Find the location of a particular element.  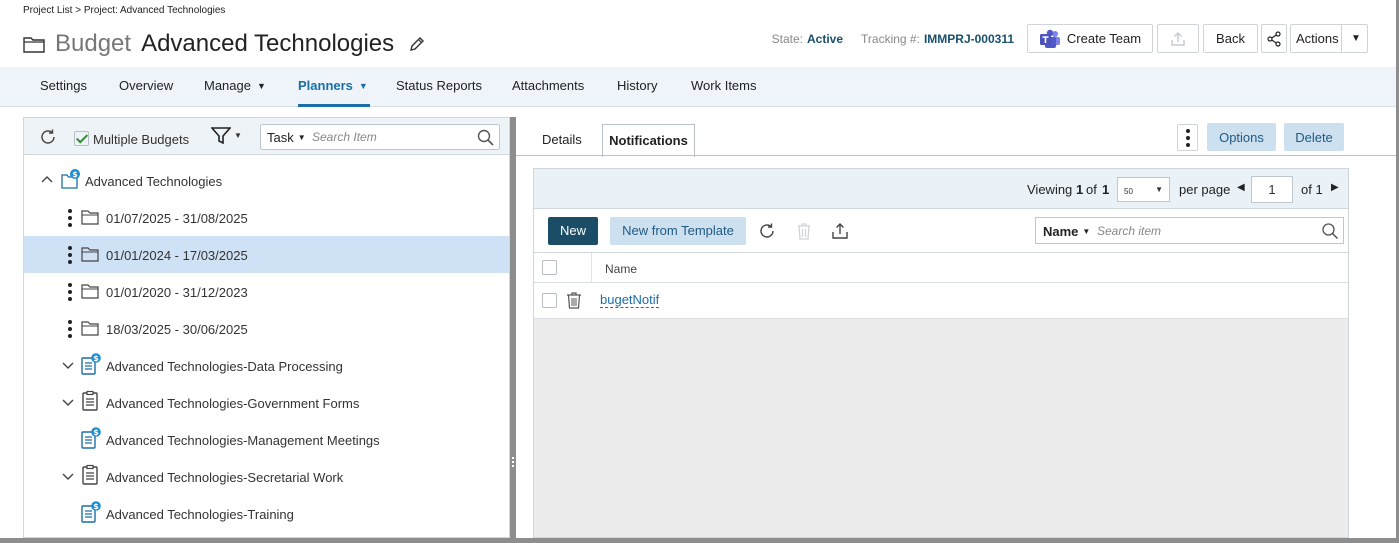

tree-node-period: 01/01/2020 - 31/12/2023 is located at coordinates (266, 291).